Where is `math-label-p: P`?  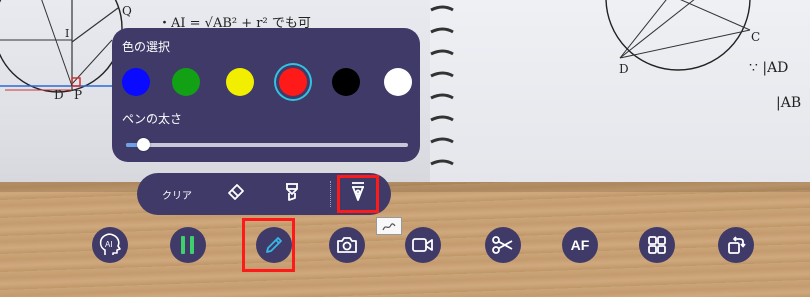 math-label-p: P is located at coordinates (78, 95).